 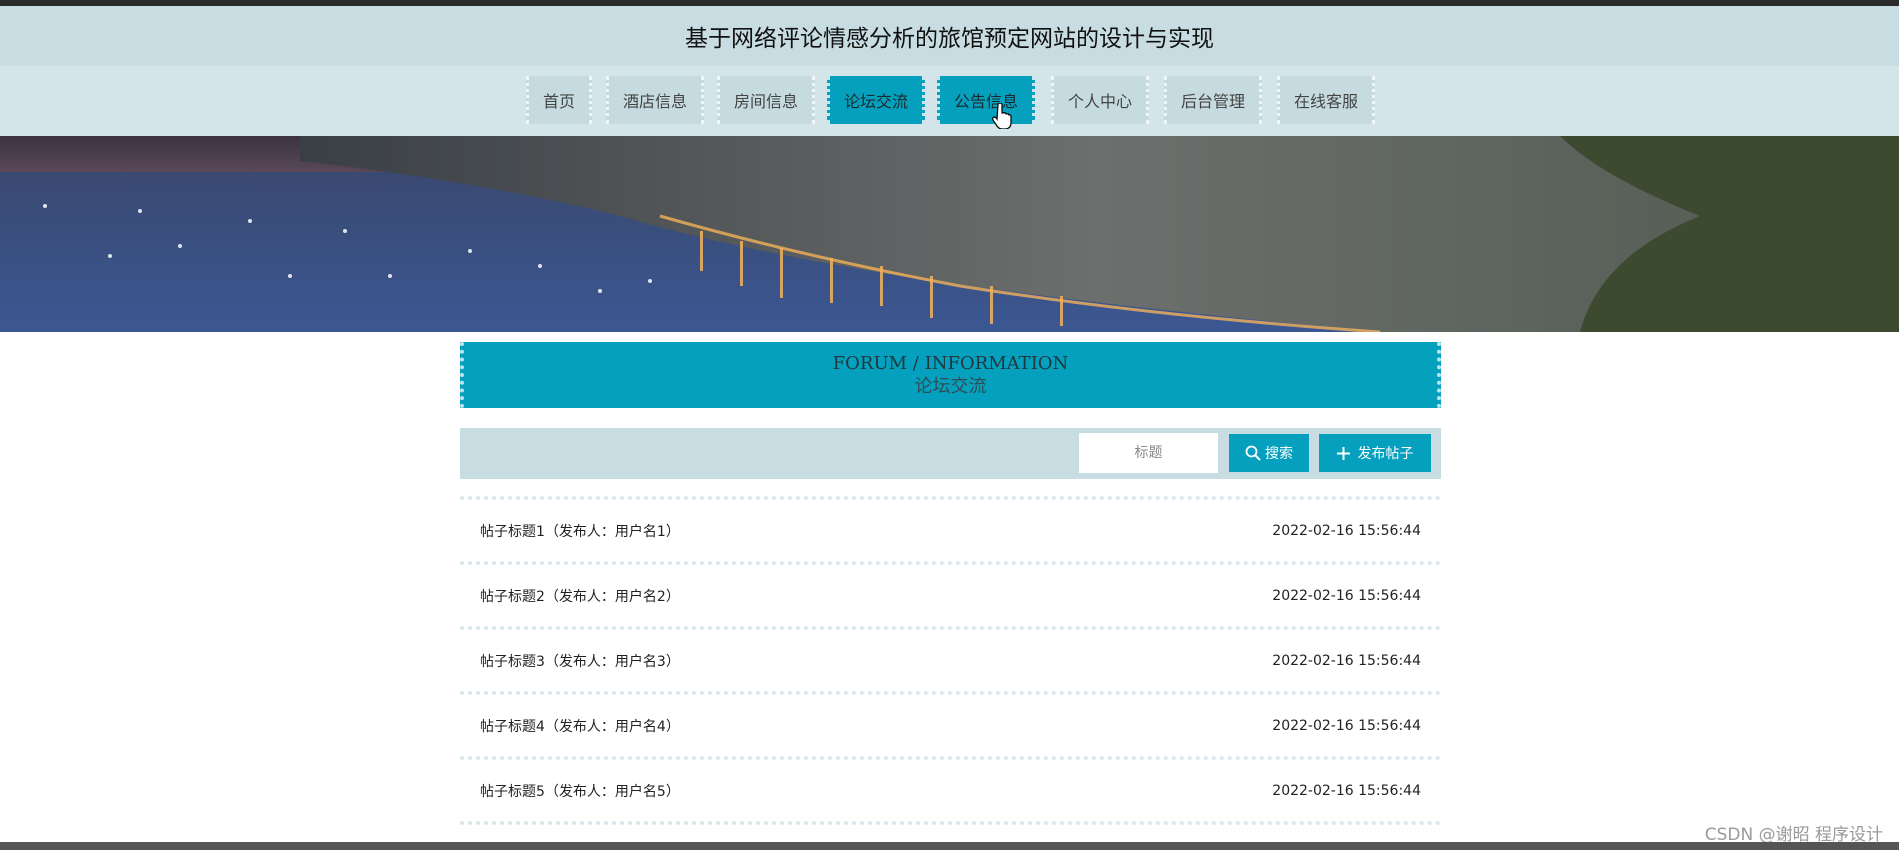 What do you see at coordinates (580, 791) in the screenshot?
I see `post-title: 帖子标题5（发布人：用户名5）` at bounding box center [580, 791].